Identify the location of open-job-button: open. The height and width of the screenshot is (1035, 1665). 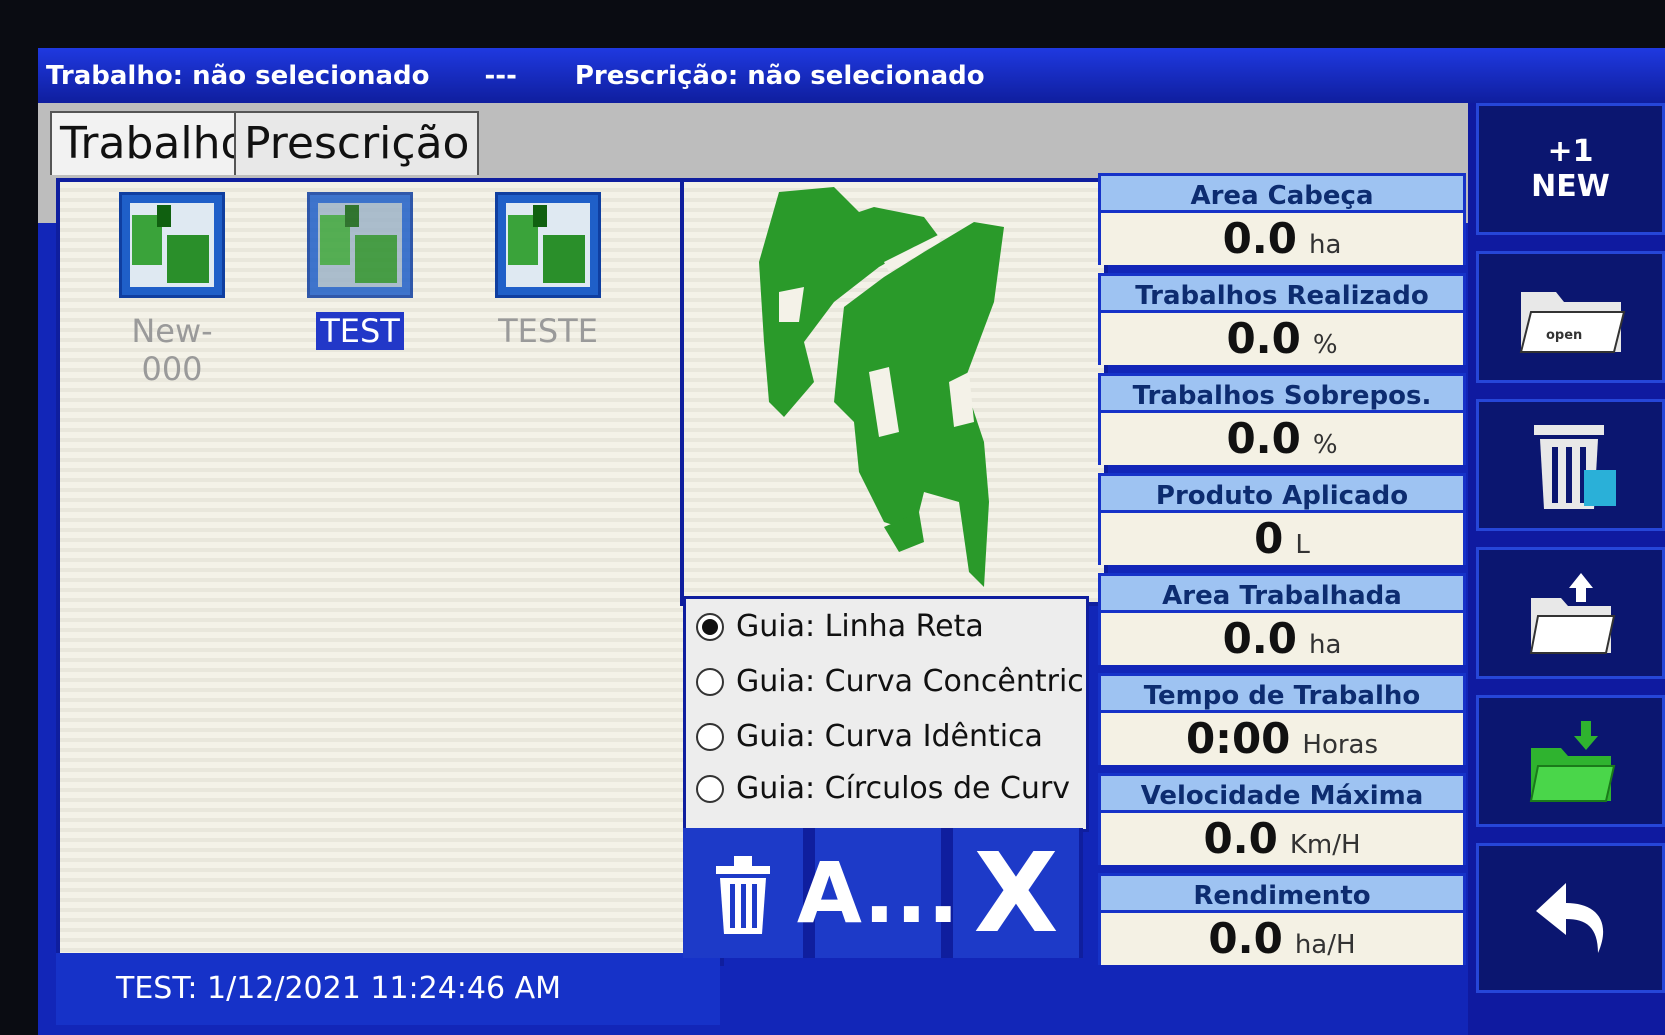
(1570, 317).